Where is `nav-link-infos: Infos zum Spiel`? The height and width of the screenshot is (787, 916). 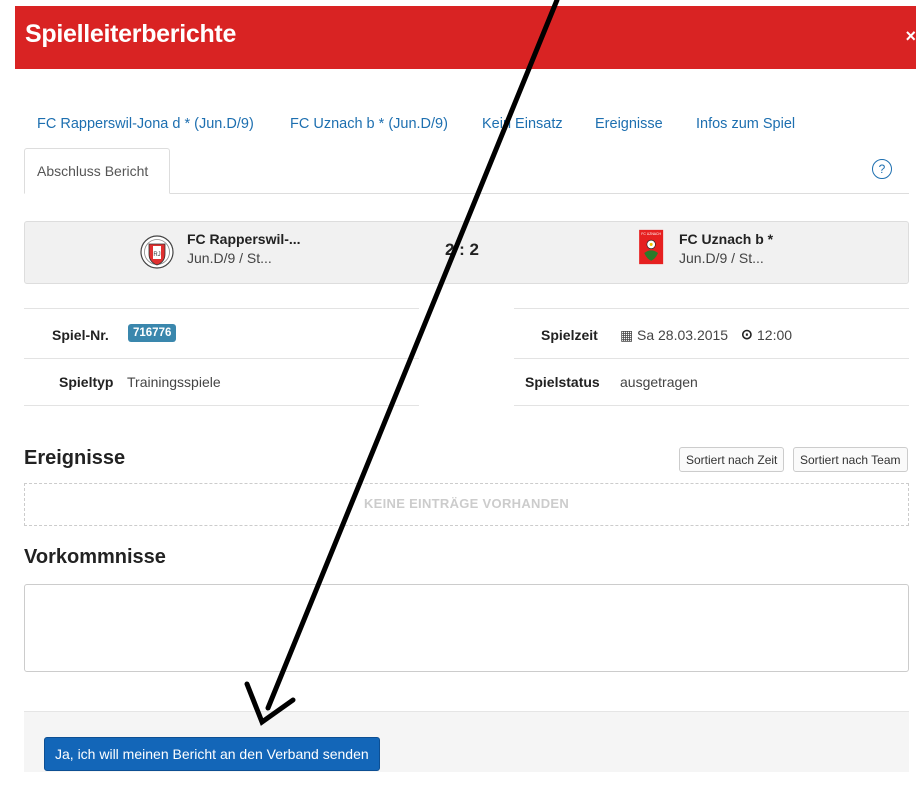 nav-link-infos: Infos zum Spiel is located at coordinates (745, 124).